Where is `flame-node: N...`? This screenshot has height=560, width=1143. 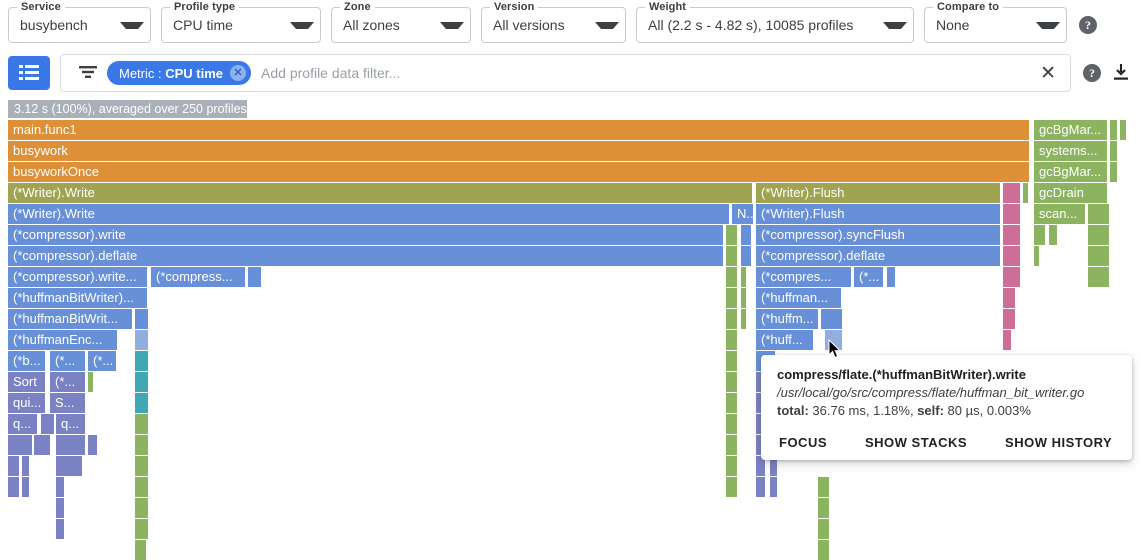 flame-node: N... is located at coordinates (743, 214).